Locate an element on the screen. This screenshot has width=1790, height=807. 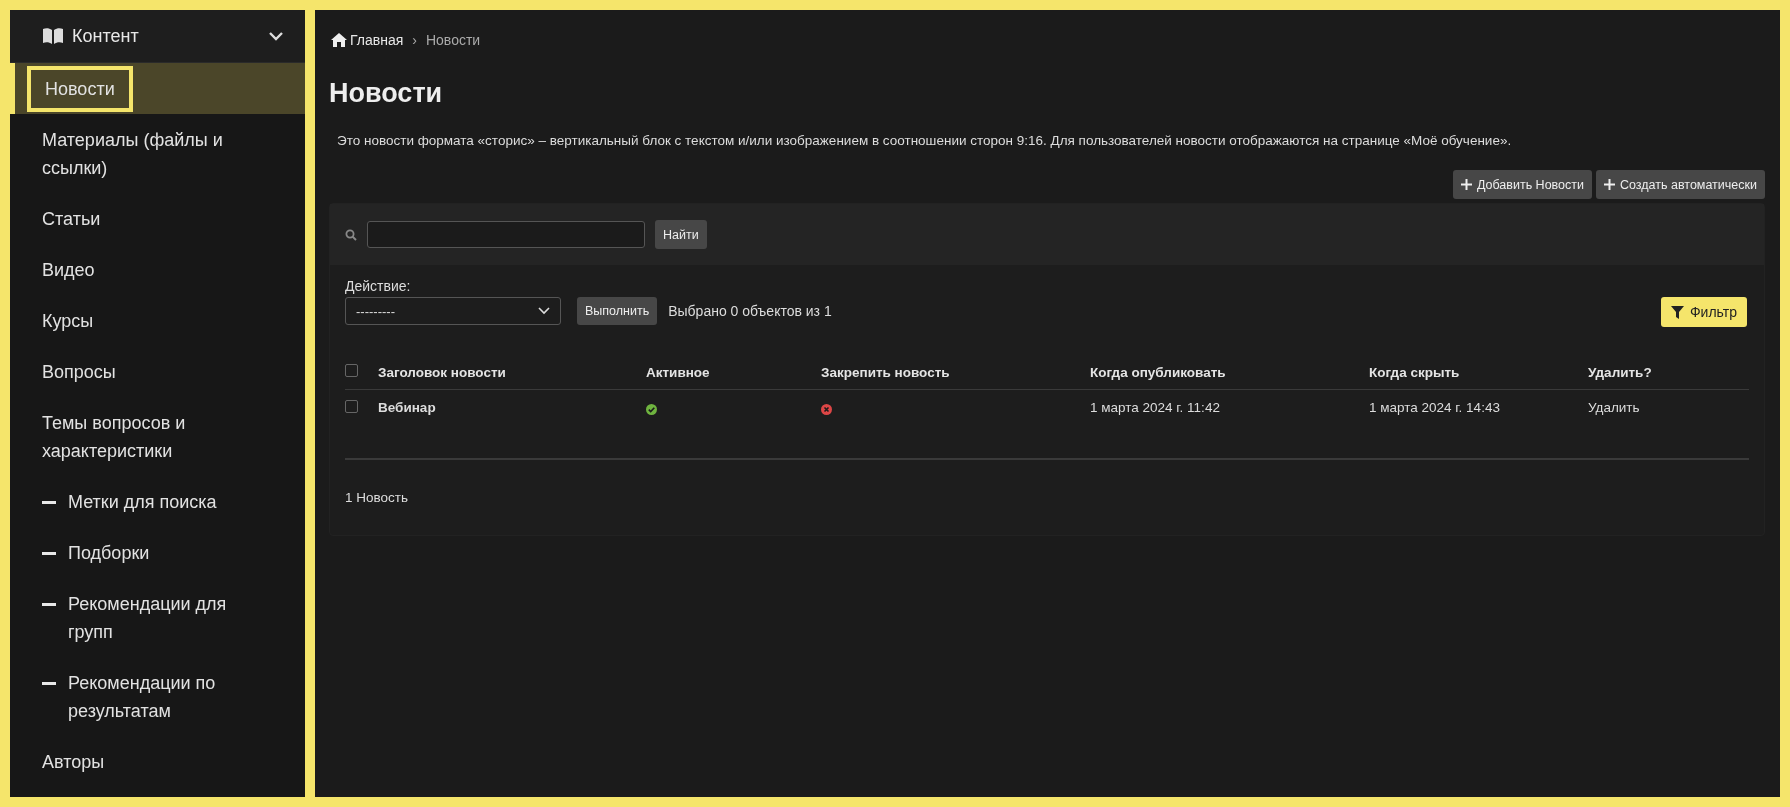
result-count: 1 Новость is located at coordinates (376, 498).